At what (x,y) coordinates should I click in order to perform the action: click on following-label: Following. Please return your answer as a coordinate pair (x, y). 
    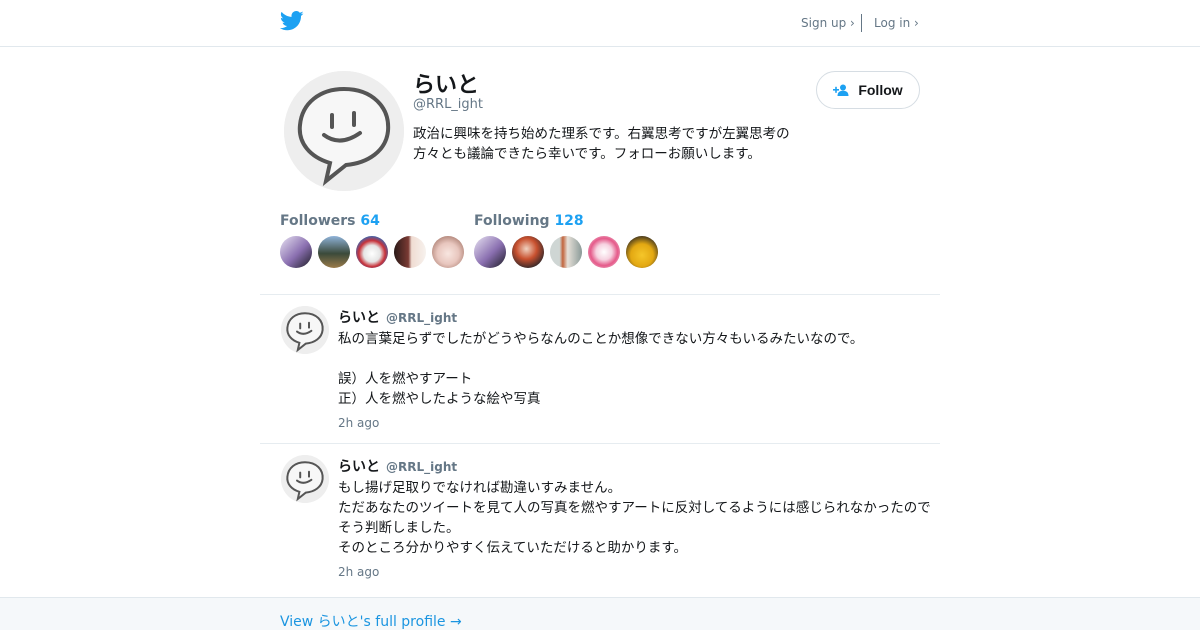
    Looking at the image, I should click on (512, 221).